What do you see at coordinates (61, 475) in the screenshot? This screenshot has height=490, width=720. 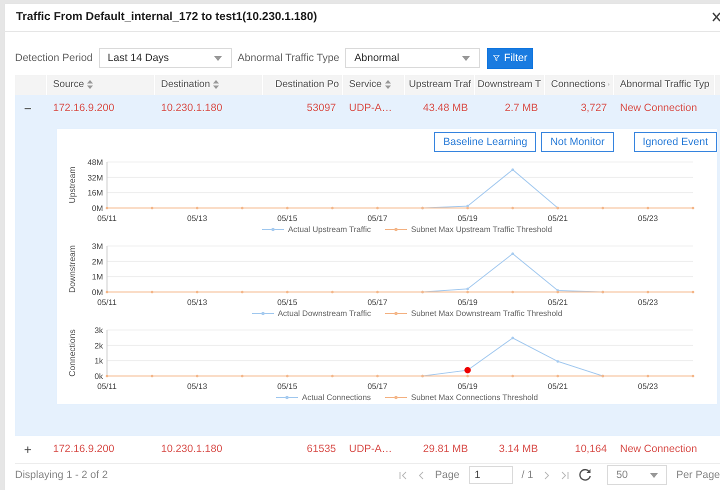 I see `record-summary: Displaying 1 - 2 of 2` at bounding box center [61, 475].